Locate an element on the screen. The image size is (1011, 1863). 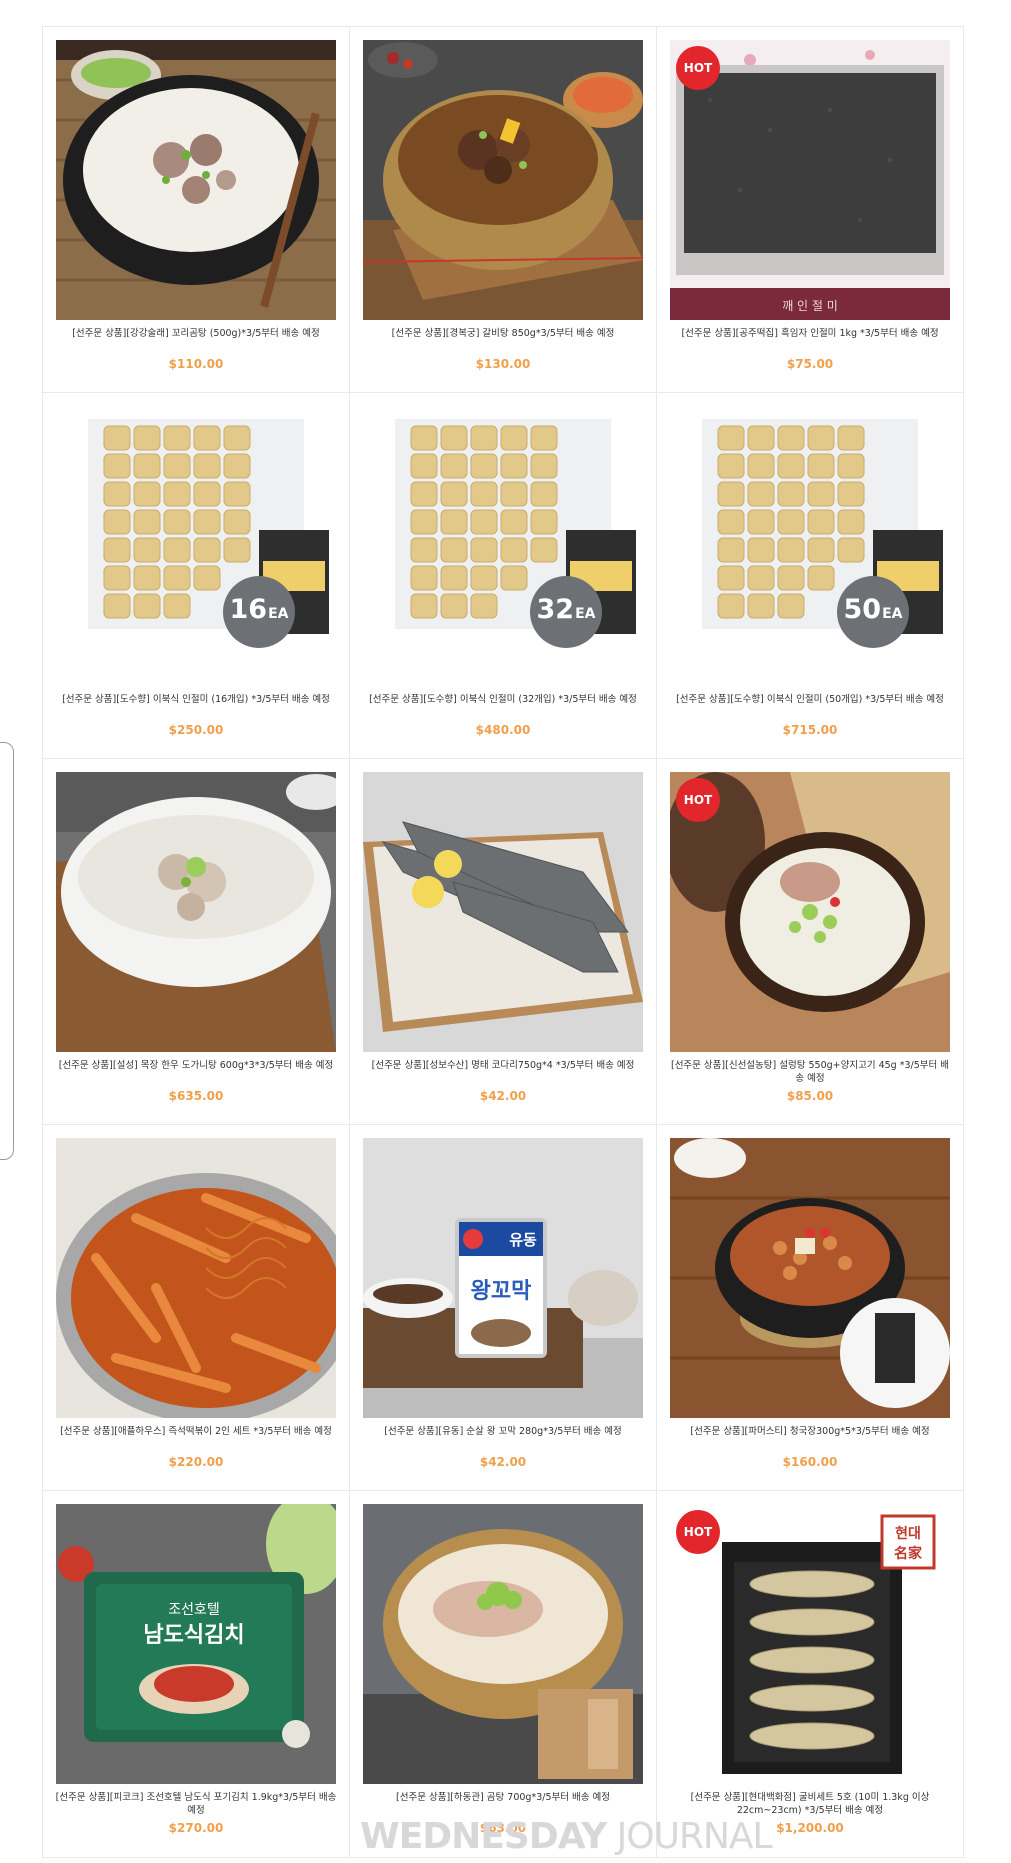
product-price: $635.00 is located at coordinates (196, 1096).